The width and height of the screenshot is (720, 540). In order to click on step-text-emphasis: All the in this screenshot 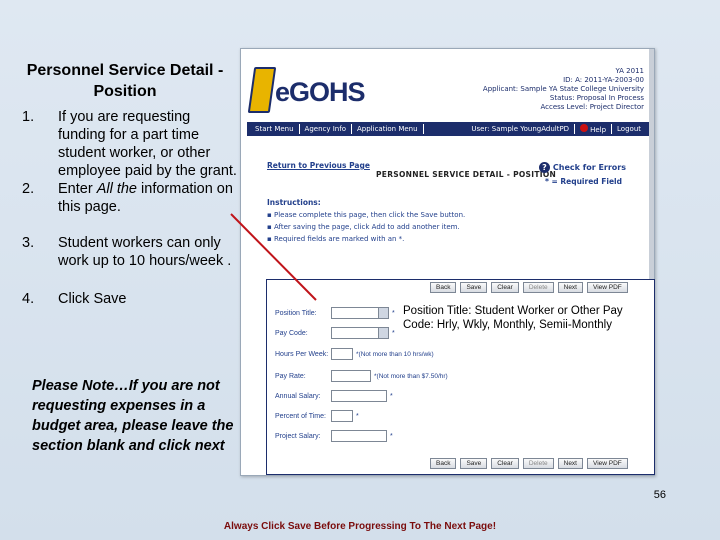, I will do `click(116, 189)`.